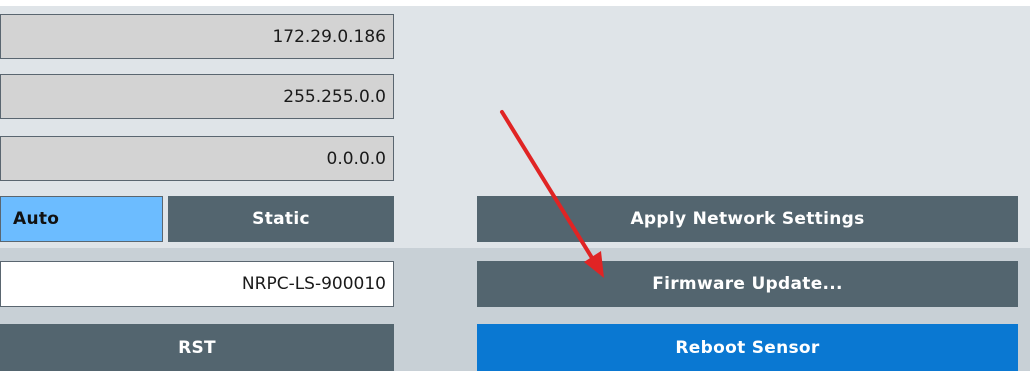 The width and height of the screenshot is (1036, 371). Describe the element at coordinates (313, 284) in the screenshot. I see `hostname-value: NRPC-LS-900010` at that location.